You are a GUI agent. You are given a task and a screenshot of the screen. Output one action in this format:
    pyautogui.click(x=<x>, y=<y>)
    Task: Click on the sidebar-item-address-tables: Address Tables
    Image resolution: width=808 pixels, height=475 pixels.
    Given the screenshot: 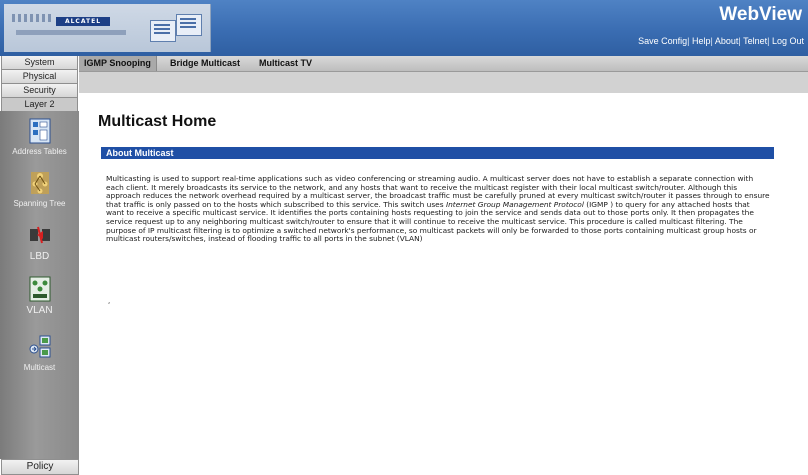 What is the action you would take?
    pyautogui.click(x=39, y=136)
    